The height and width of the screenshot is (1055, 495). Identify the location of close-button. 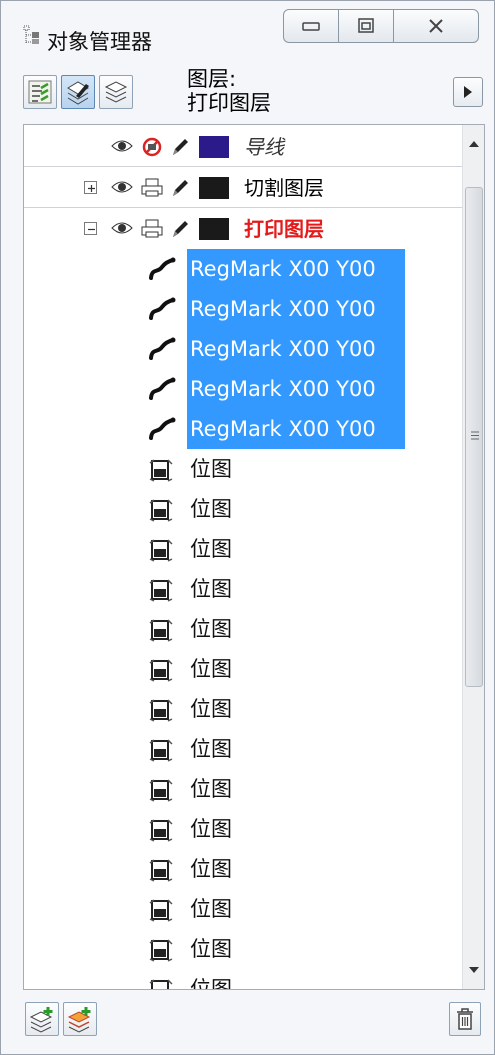
(436, 26).